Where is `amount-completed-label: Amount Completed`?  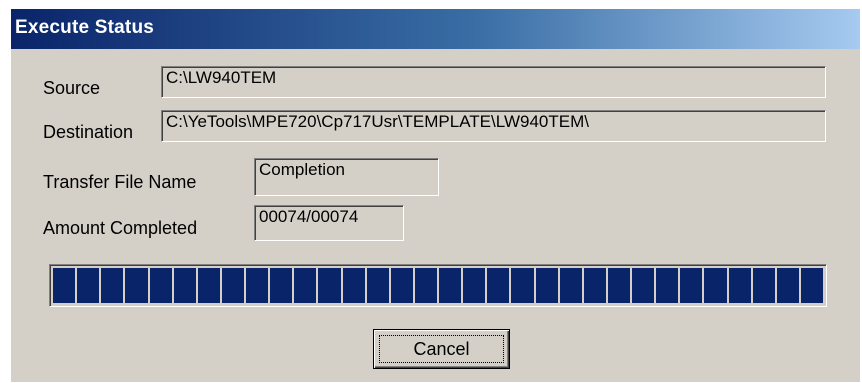
amount-completed-label: Amount Completed is located at coordinates (120, 228).